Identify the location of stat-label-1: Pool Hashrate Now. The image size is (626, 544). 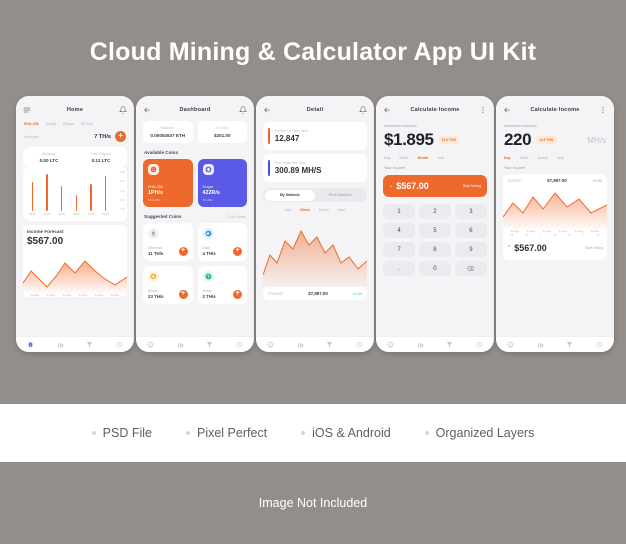
(290, 163).